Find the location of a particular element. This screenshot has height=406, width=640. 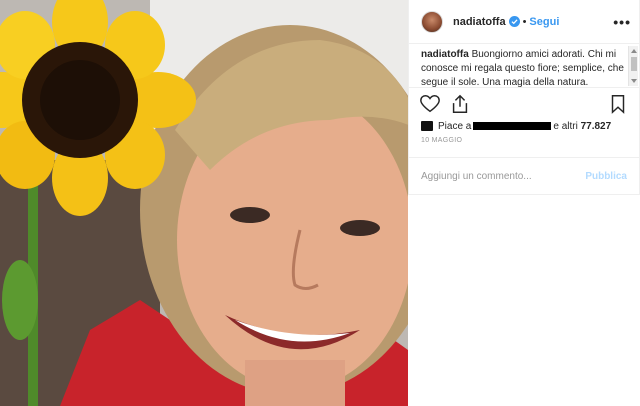

follow-button: Segui is located at coordinates (544, 22).